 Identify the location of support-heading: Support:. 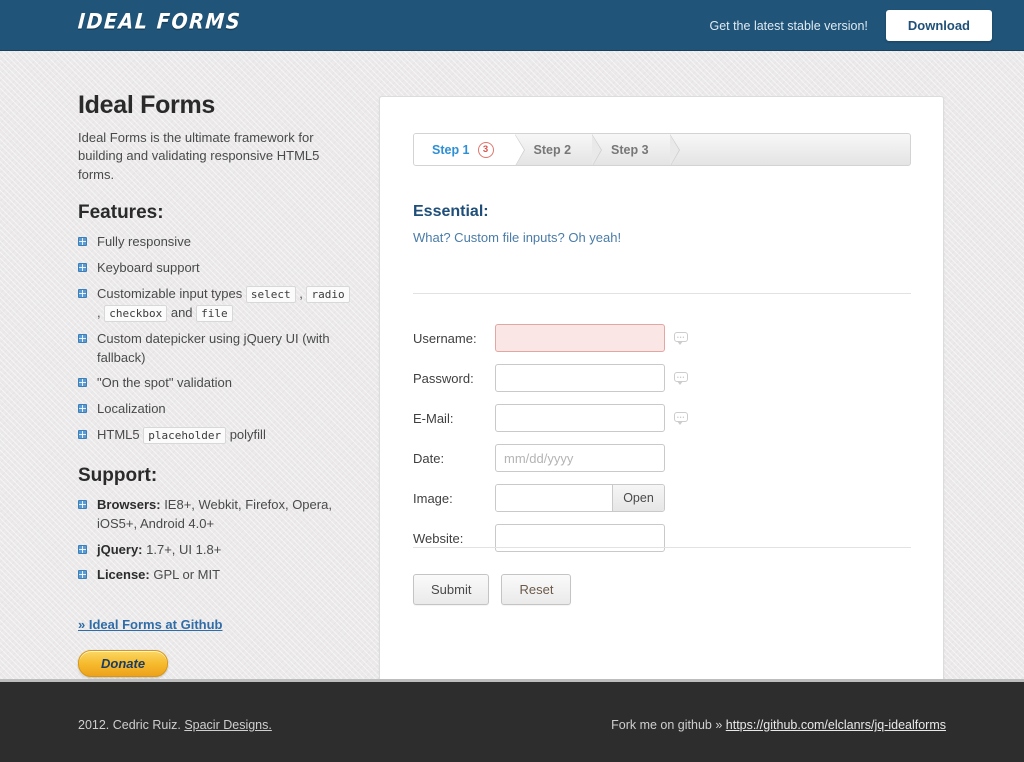
(118, 475).